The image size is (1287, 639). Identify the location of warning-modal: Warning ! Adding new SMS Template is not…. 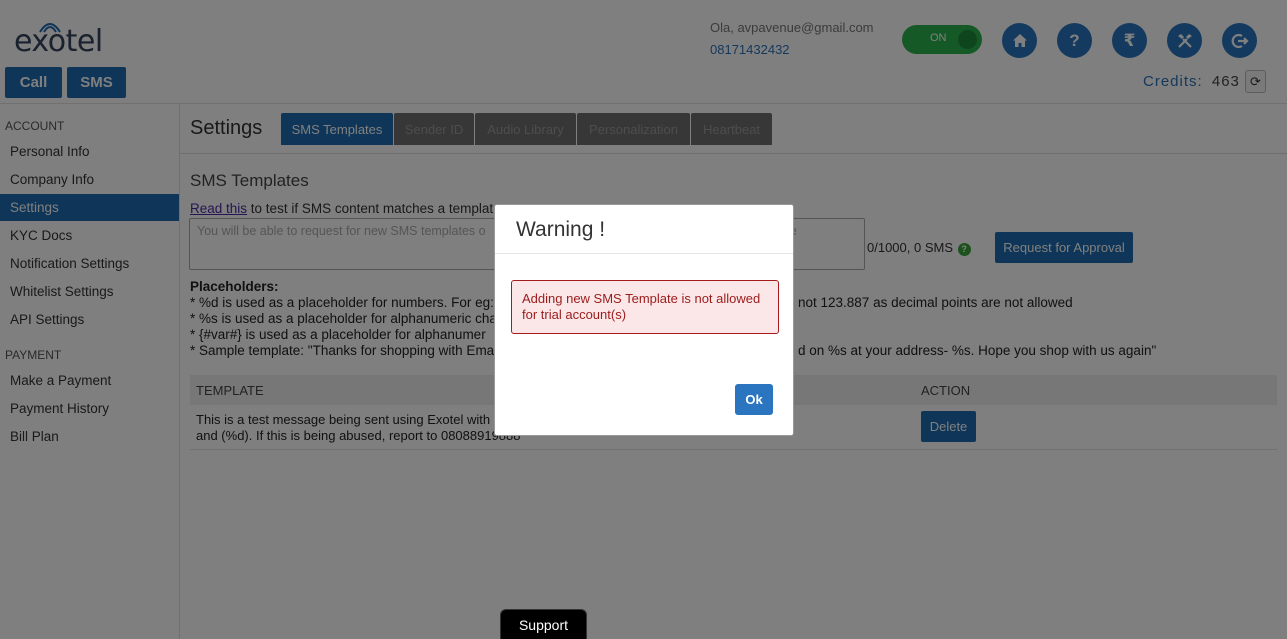
(644, 320).